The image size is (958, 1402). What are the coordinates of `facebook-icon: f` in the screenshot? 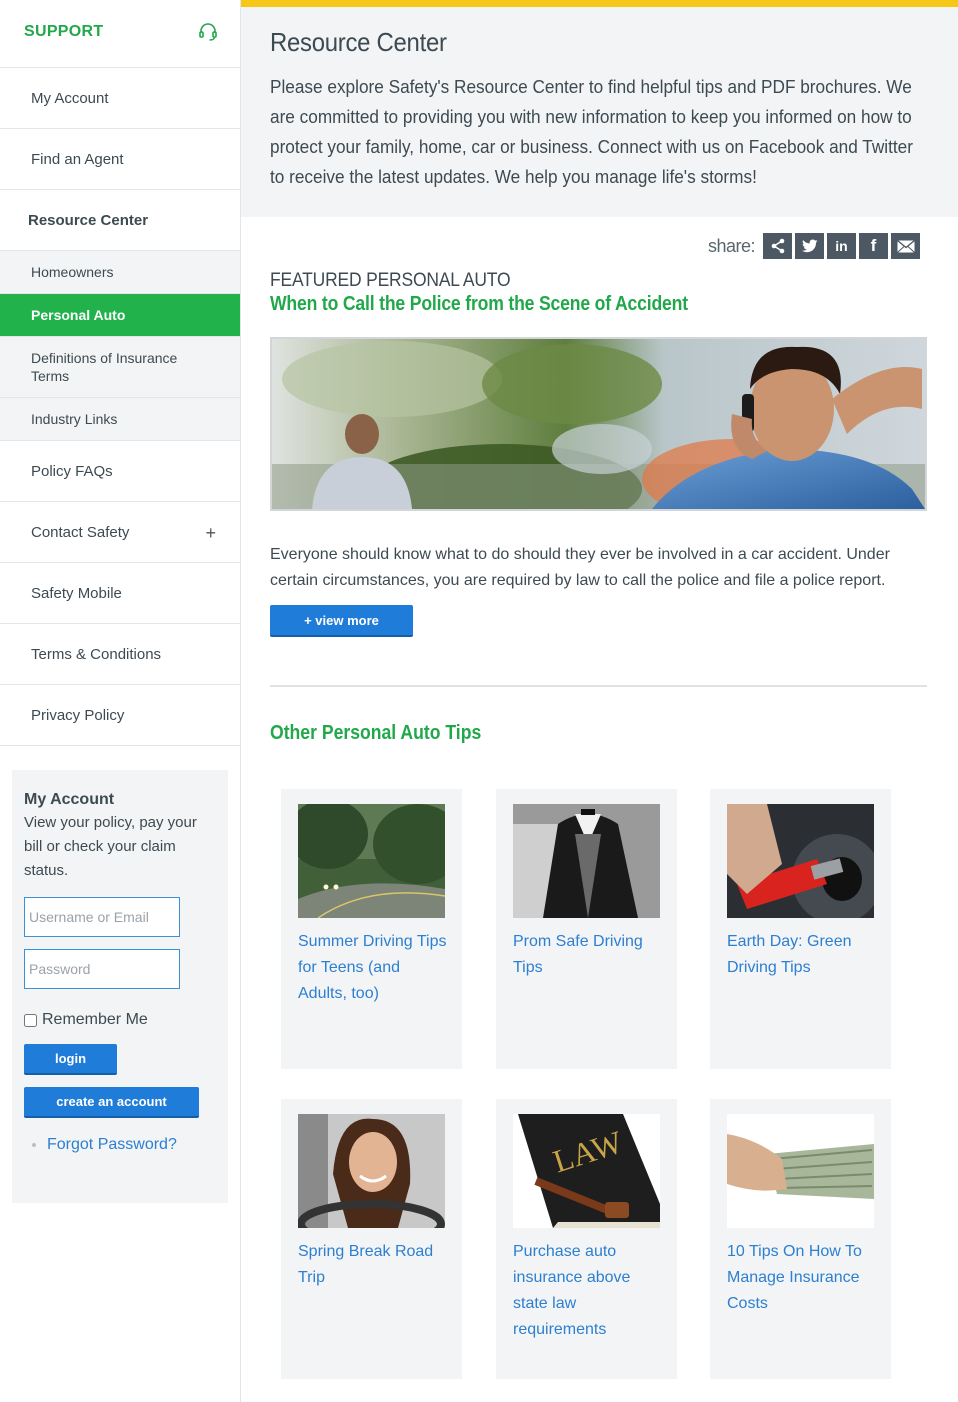 It's located at (873, 246).